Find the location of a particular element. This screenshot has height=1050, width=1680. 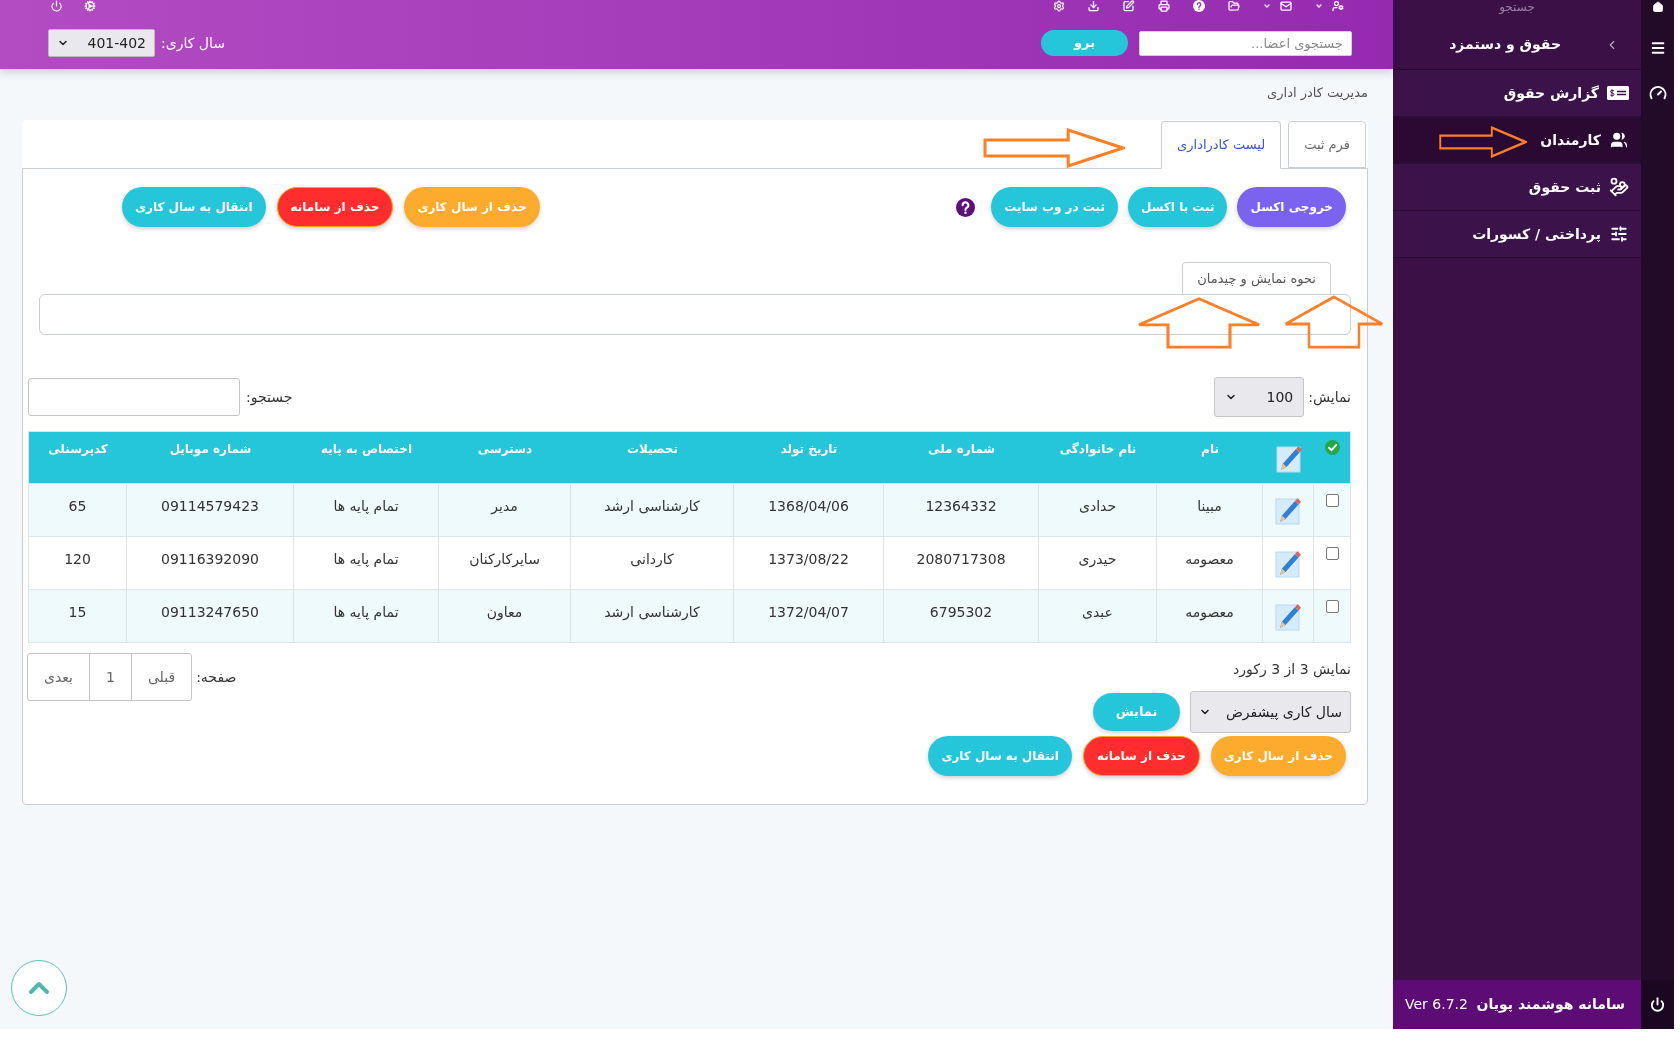

show-button: نمایش is located at coordinates (1136, 712).